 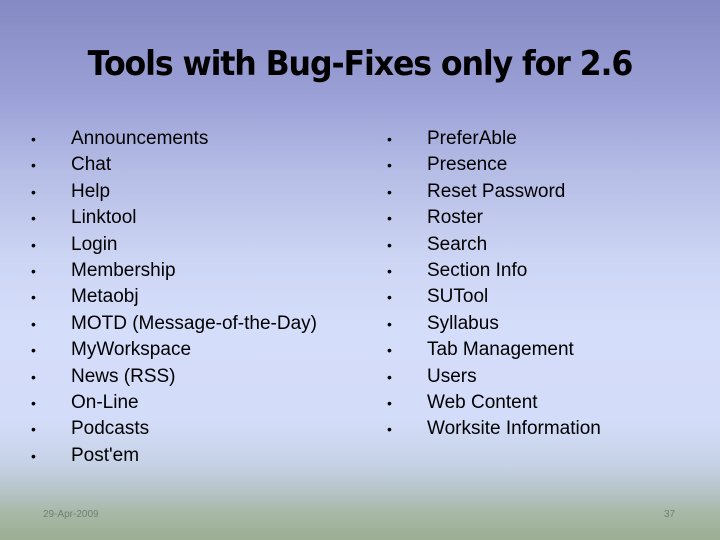 What do you see at coordinates (472, 138) in the screenshot?
I see `list-item-label: PreferAble` at bounding box center [472, 138].